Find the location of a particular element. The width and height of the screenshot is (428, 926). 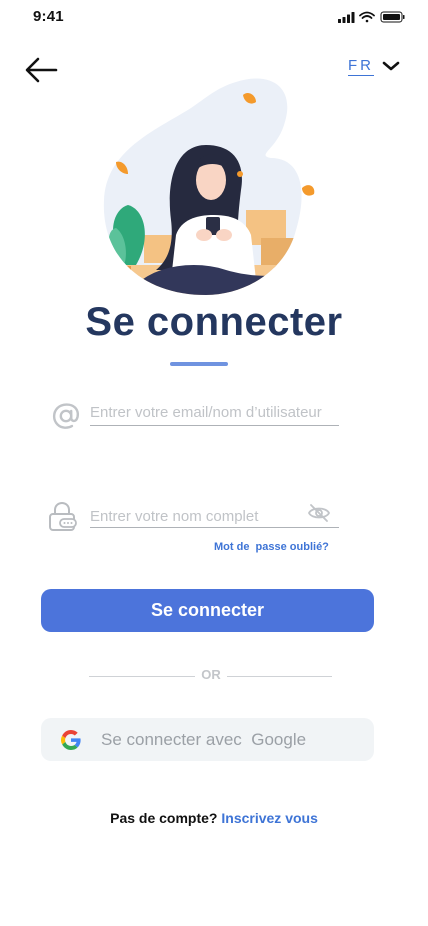

chevron-down-icon is located at coordinates (391, 66).